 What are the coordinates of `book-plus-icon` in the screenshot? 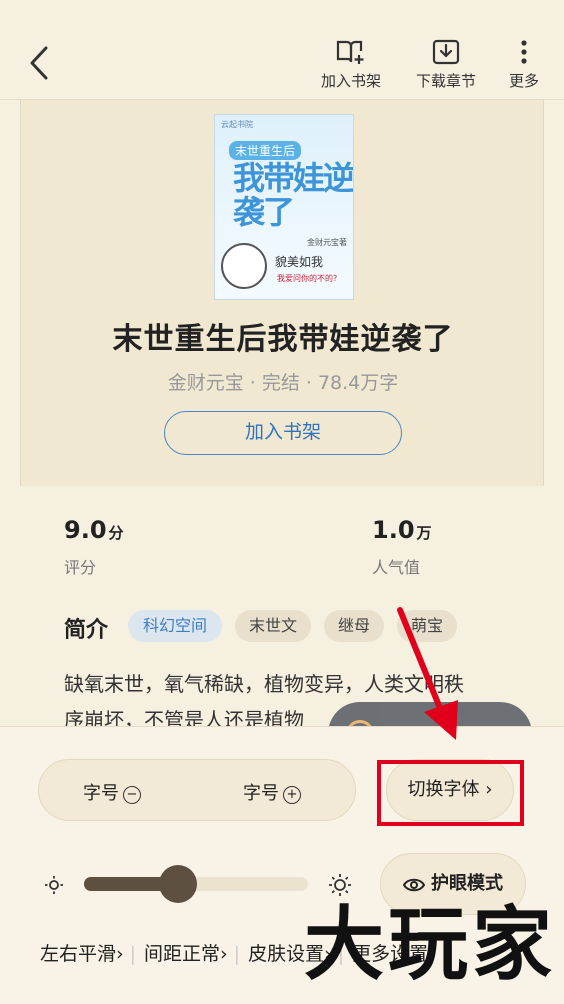 It's located at (350, 52).